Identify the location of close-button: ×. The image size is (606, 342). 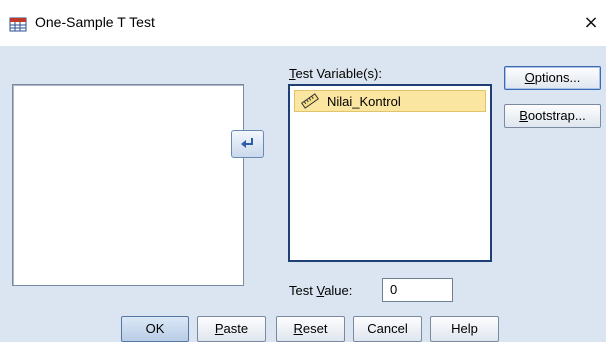
(591, 23).